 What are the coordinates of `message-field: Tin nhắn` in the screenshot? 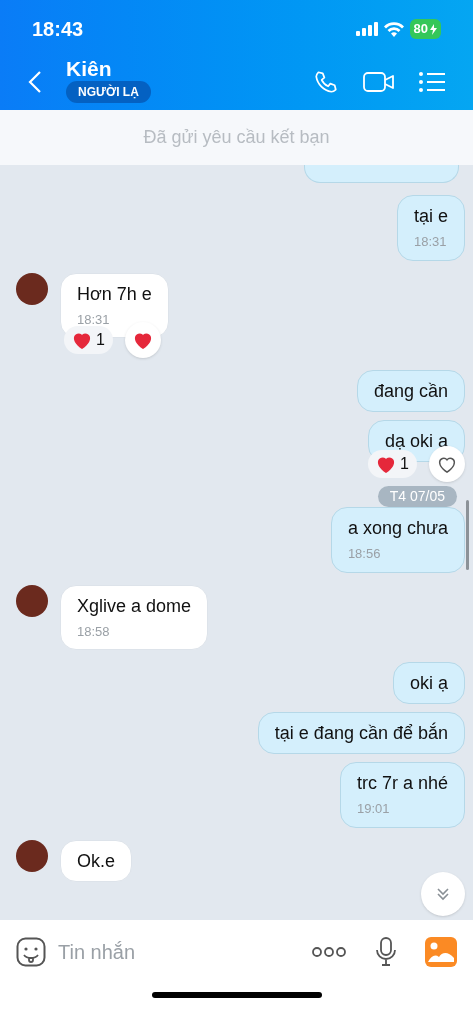 It's located at (178, 952).